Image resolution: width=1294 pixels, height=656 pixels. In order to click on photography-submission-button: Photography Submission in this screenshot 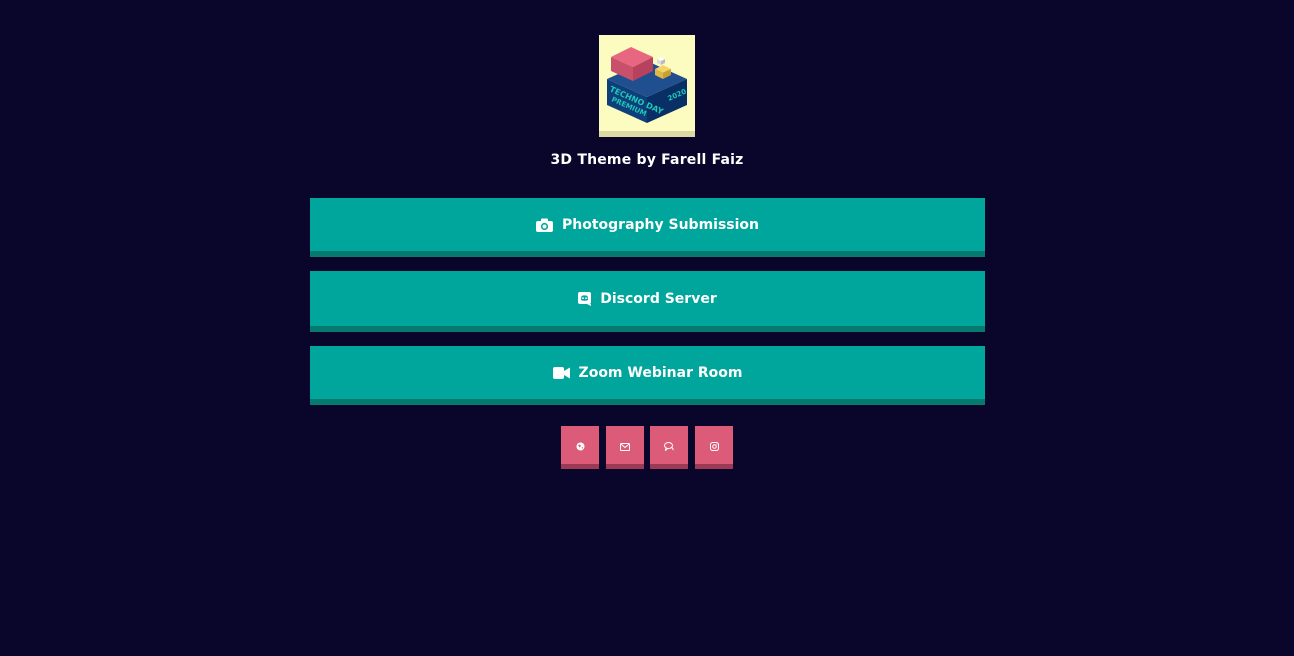, I will do `click(647, 224)`.